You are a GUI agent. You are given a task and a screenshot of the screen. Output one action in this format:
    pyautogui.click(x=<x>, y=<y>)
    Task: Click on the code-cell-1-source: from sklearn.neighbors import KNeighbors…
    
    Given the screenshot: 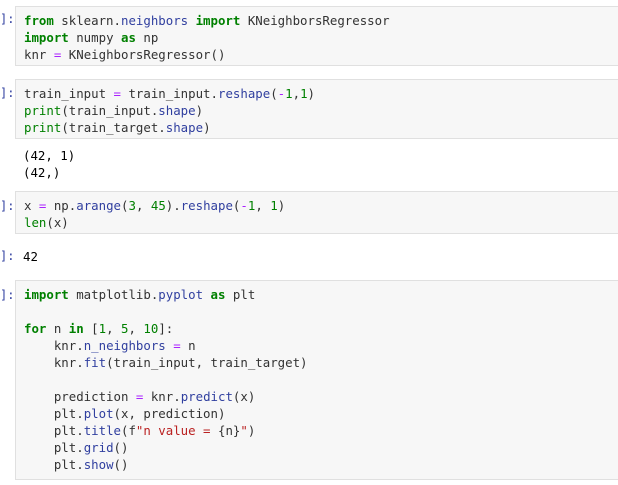 What is the action you would take?
    pyautogui.click(x=207, y=37)
    